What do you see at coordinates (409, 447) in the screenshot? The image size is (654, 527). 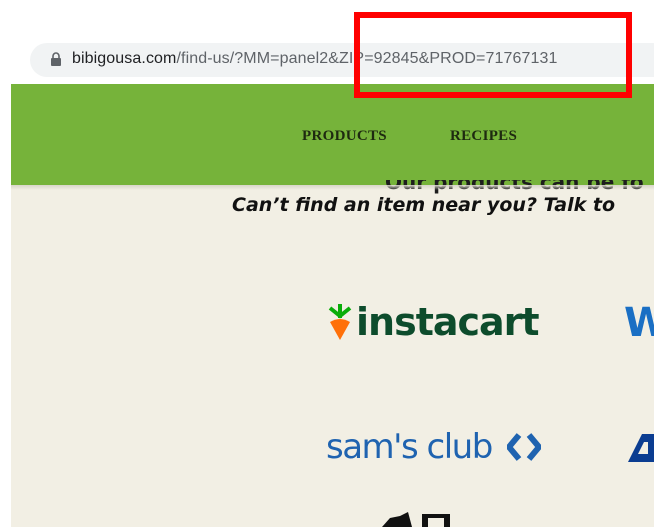 I see `sams-club-logo: sam's club` at bounding box center [409, 447].